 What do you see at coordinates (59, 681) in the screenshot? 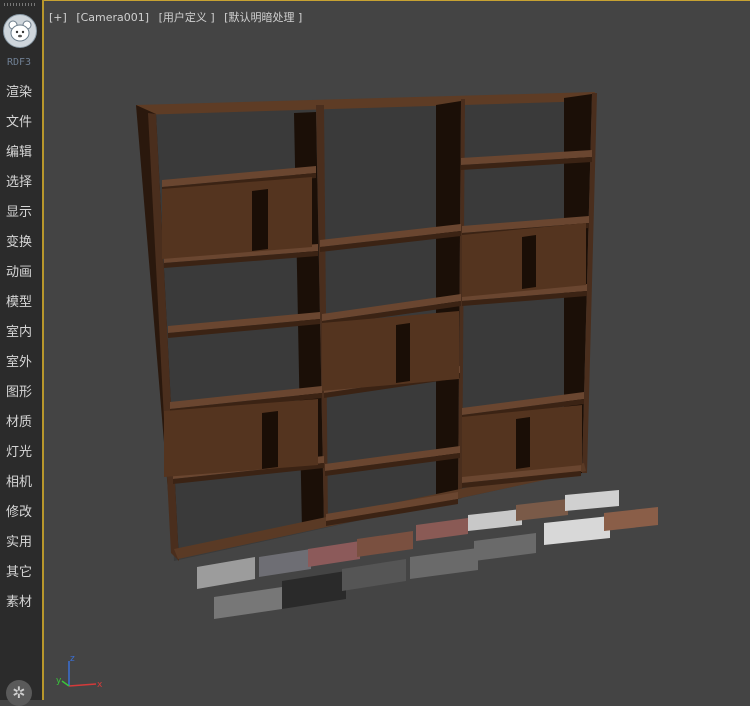
I see `axis-y-label: y` at bounding box center [59, 681].